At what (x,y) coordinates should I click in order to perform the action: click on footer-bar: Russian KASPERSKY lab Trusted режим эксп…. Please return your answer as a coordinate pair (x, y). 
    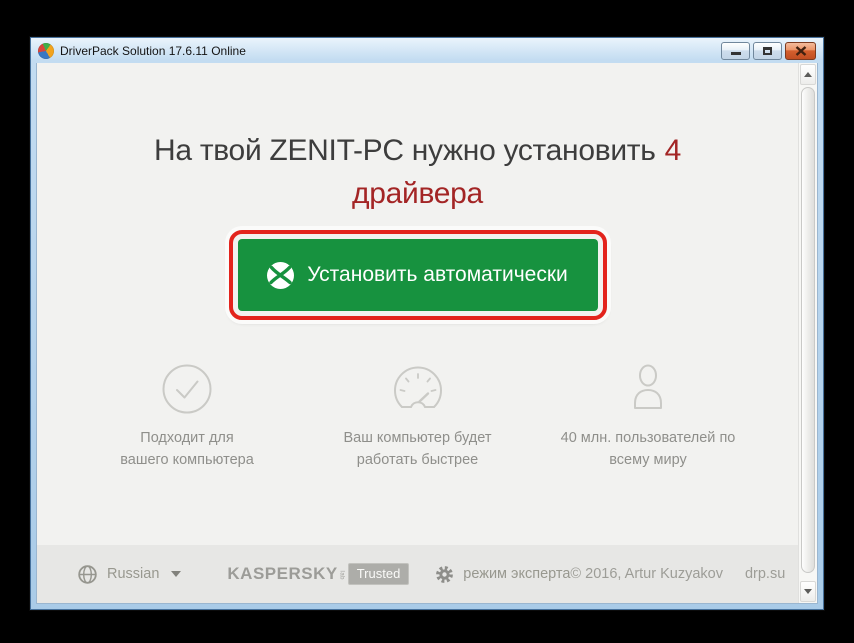
    Looking at the image, I should click on (417, 574).